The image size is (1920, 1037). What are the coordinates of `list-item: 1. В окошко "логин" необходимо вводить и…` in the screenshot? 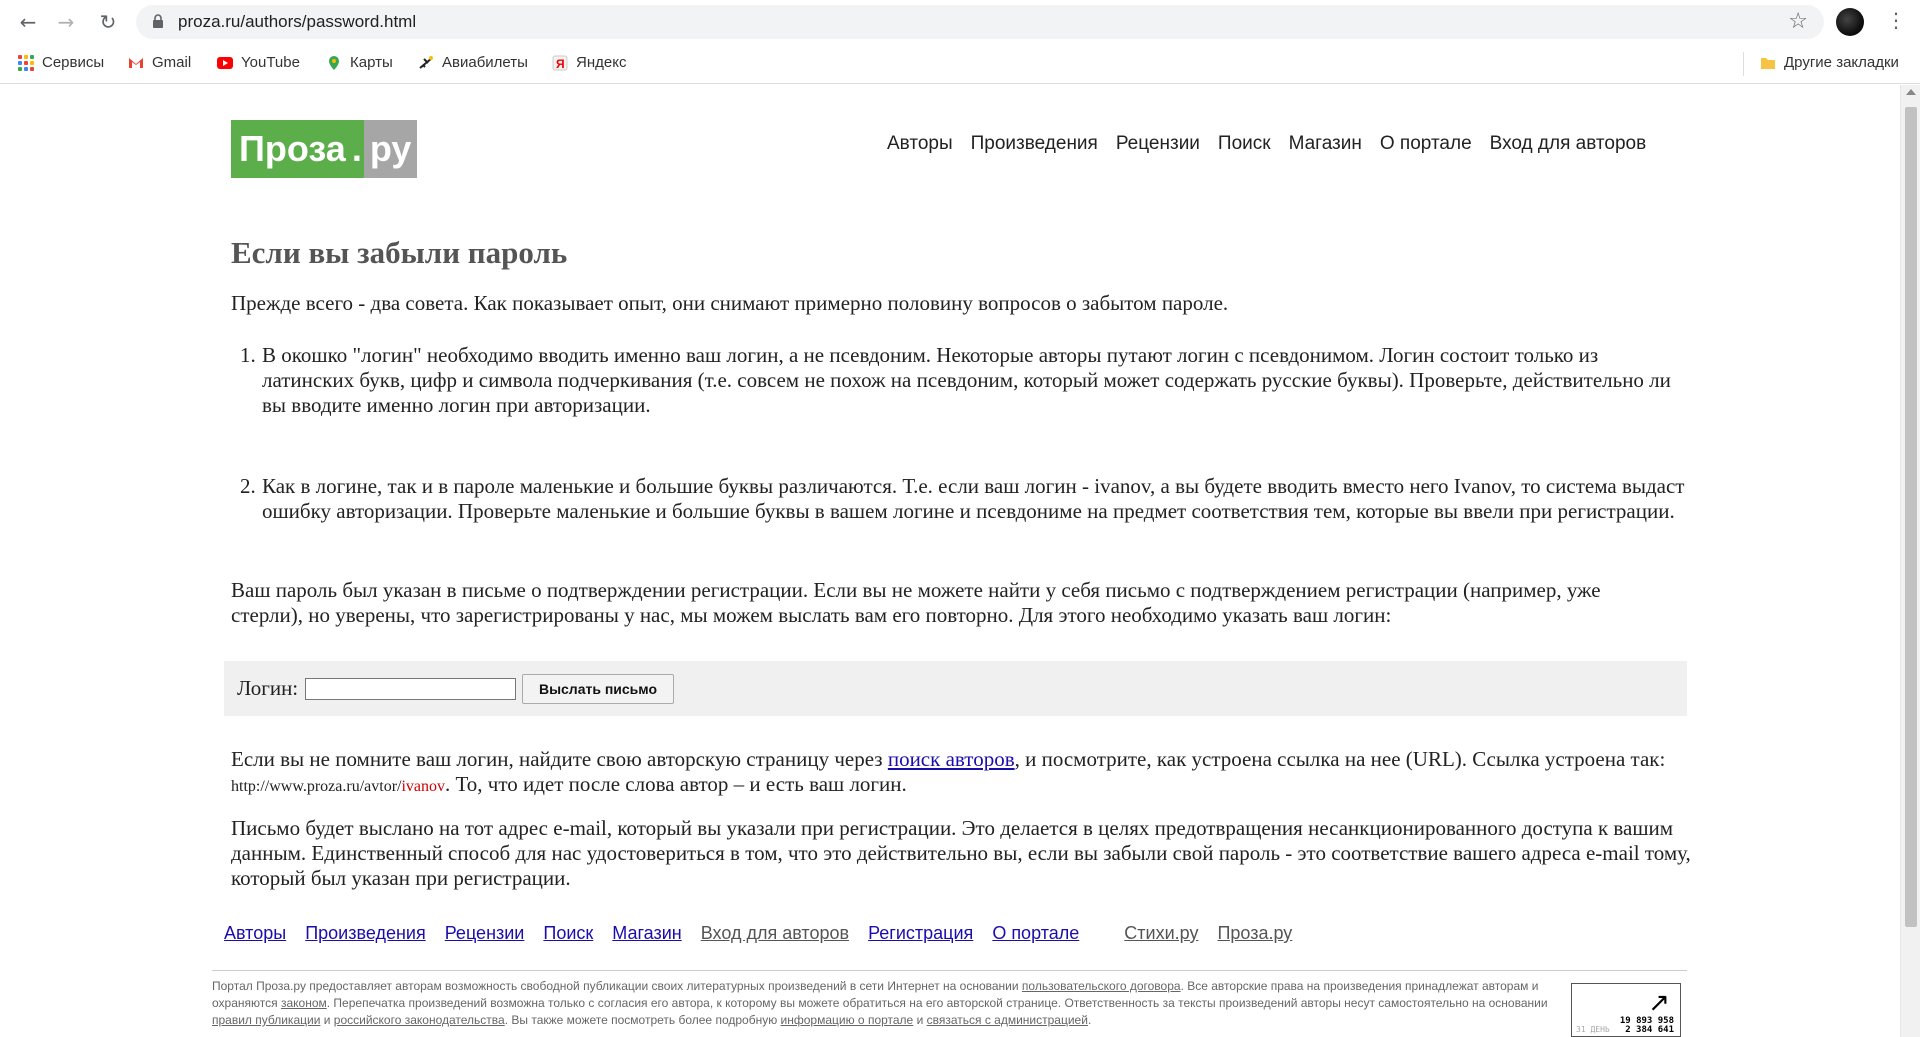 It's located at (961, 380).